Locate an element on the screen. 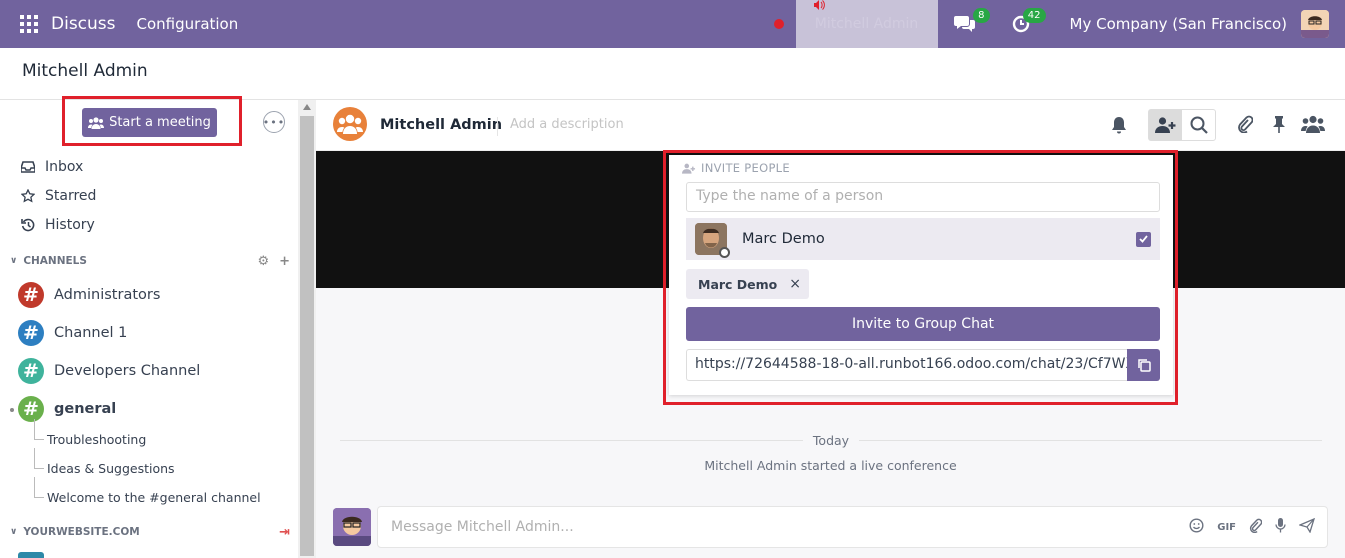 The width and height of the screenshot is (1345, 558). sub-thread-label: Welcome to the #general channel is located at coordinates (154, 497).